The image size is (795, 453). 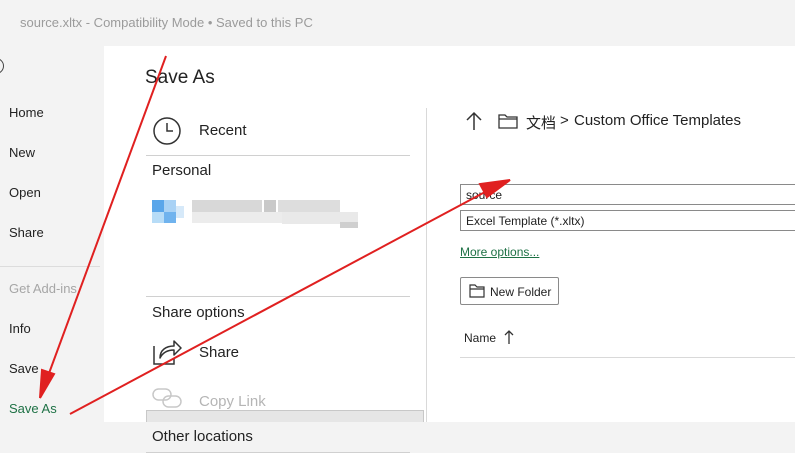 What do you see at coordinates (508, 121) in the screenshot?
I see `folder-icon` at bounding box center [508, 121].